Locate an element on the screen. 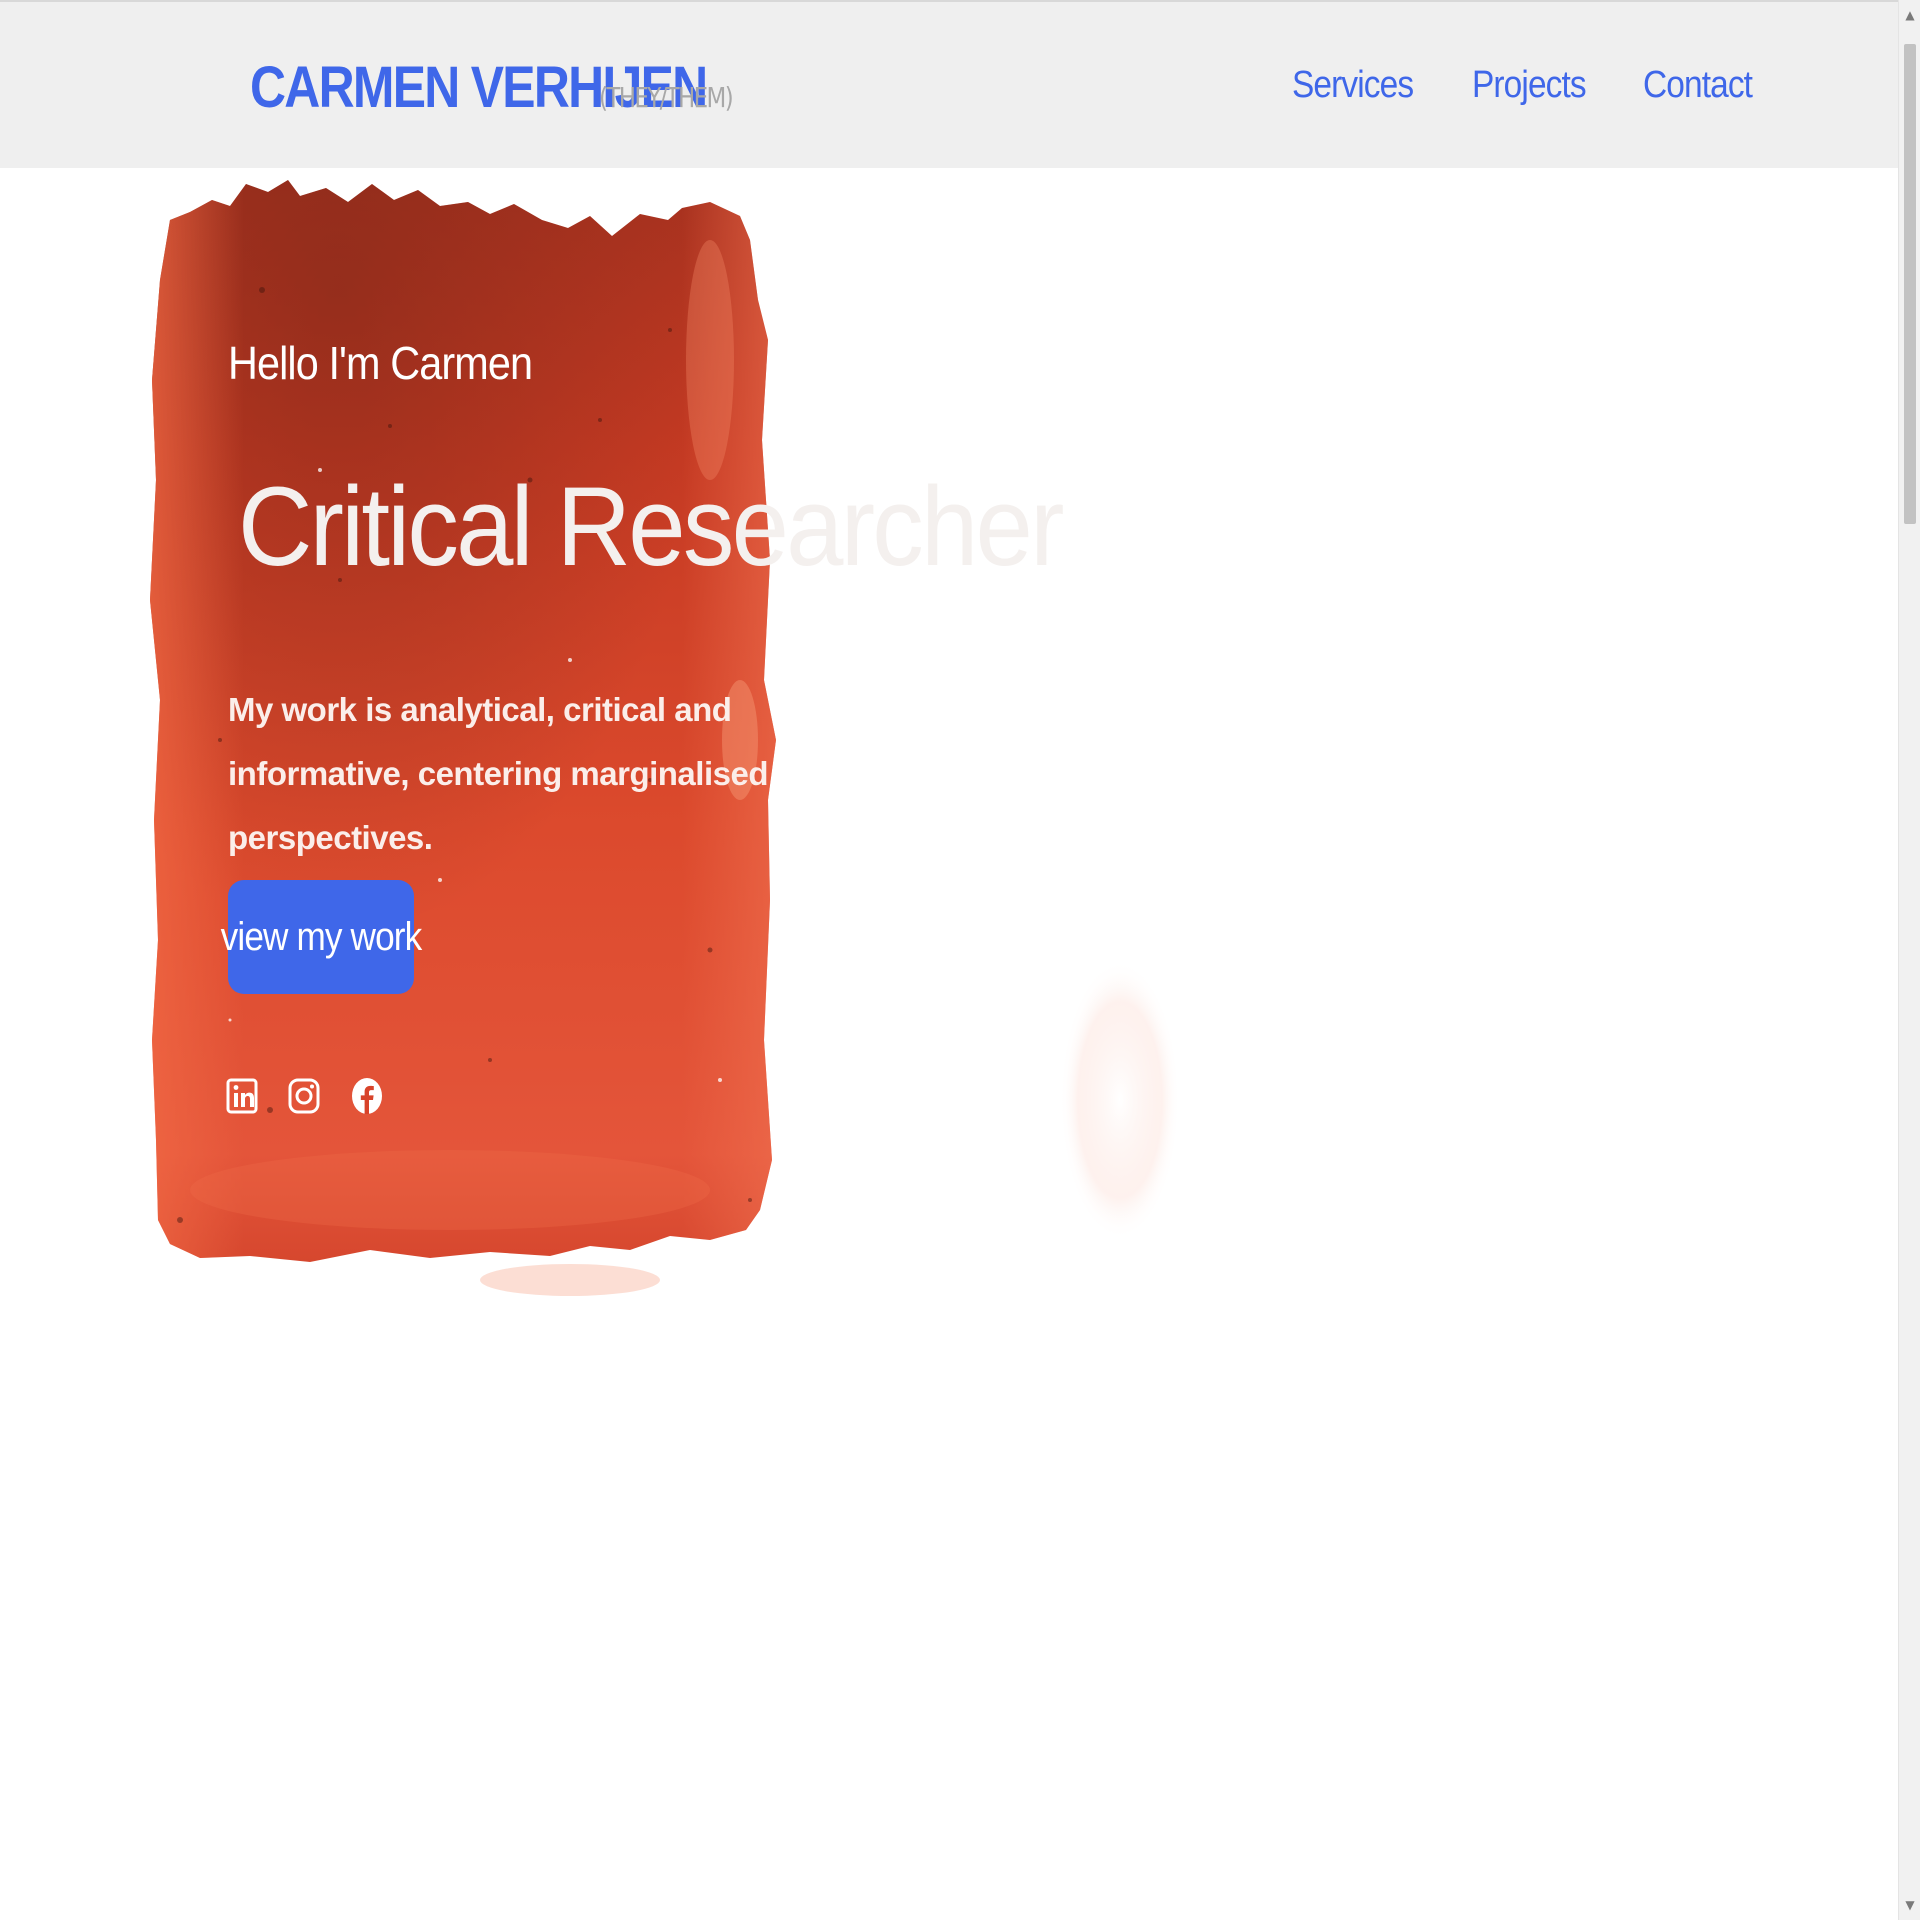 Image resolution: width=1920 pixels, height=1920 pixels. view-my-work-button: view my work is located at coordinates (321, 937).